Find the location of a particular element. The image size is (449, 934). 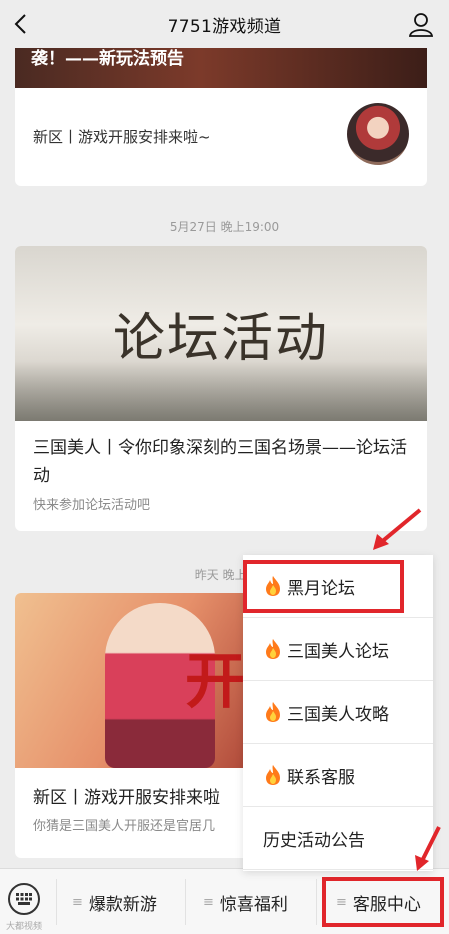

menu-item-history-announcements: 历史活动公告 is located at coordinates (338, 838).